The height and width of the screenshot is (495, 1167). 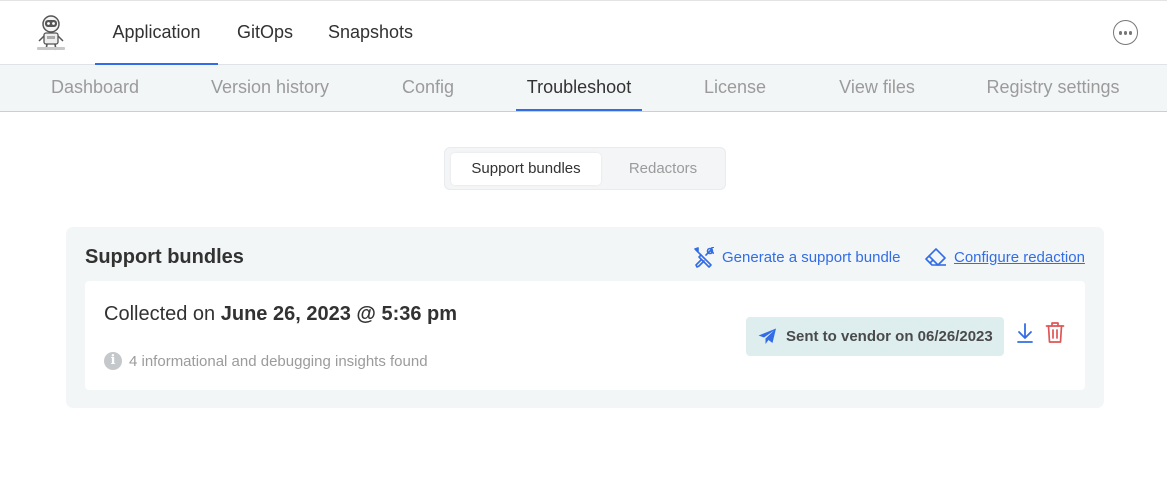 What do you see at coordinates (877, 88) in the screenshot?
I see `tab-view-files: View files` at bounding box center [877, 88].